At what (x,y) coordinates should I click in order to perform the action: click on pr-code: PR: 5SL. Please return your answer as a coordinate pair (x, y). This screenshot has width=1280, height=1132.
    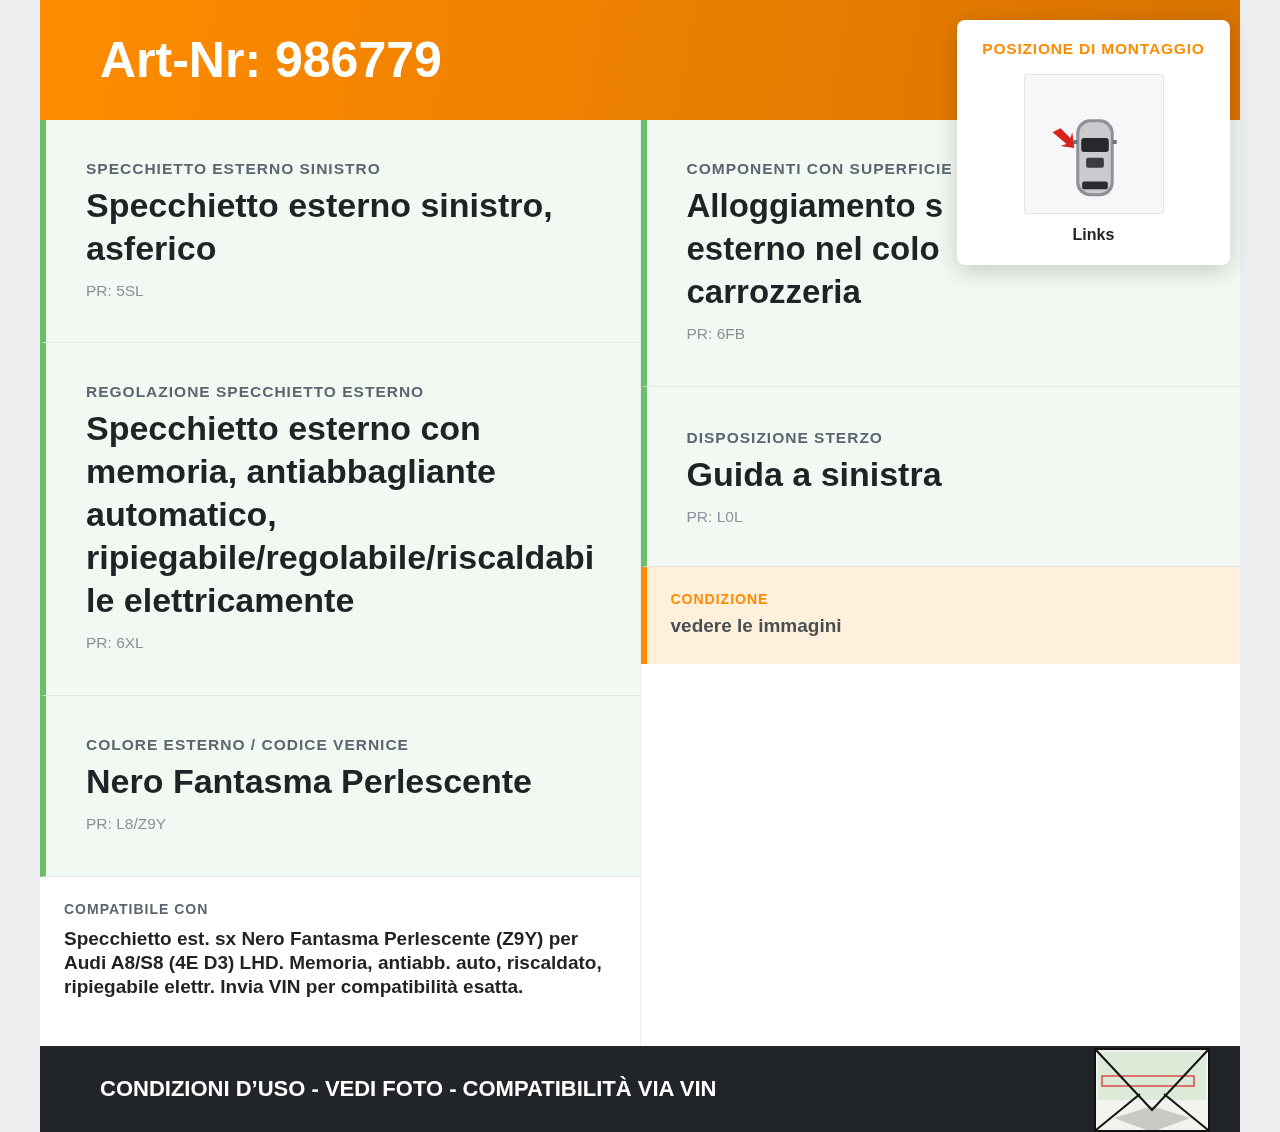
    Looking at the image, I should click on (115, 291).